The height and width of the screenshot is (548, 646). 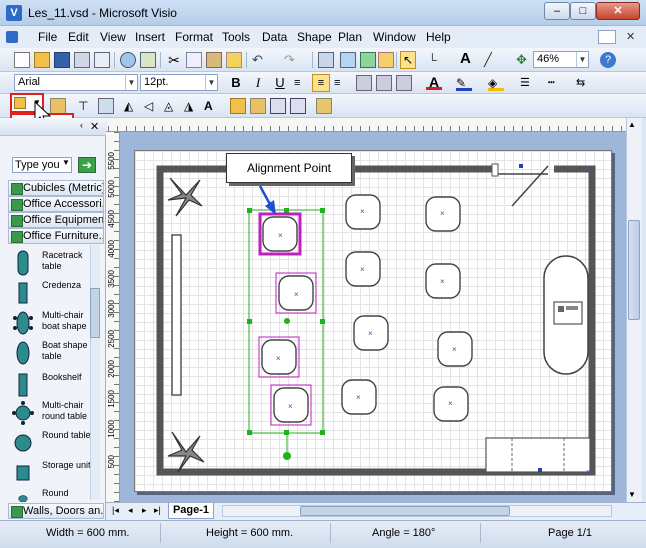 What do you see at coordinates (608, 60) in the screenshot?
I see `help-icon: ?` at bounding box center [608, 60].